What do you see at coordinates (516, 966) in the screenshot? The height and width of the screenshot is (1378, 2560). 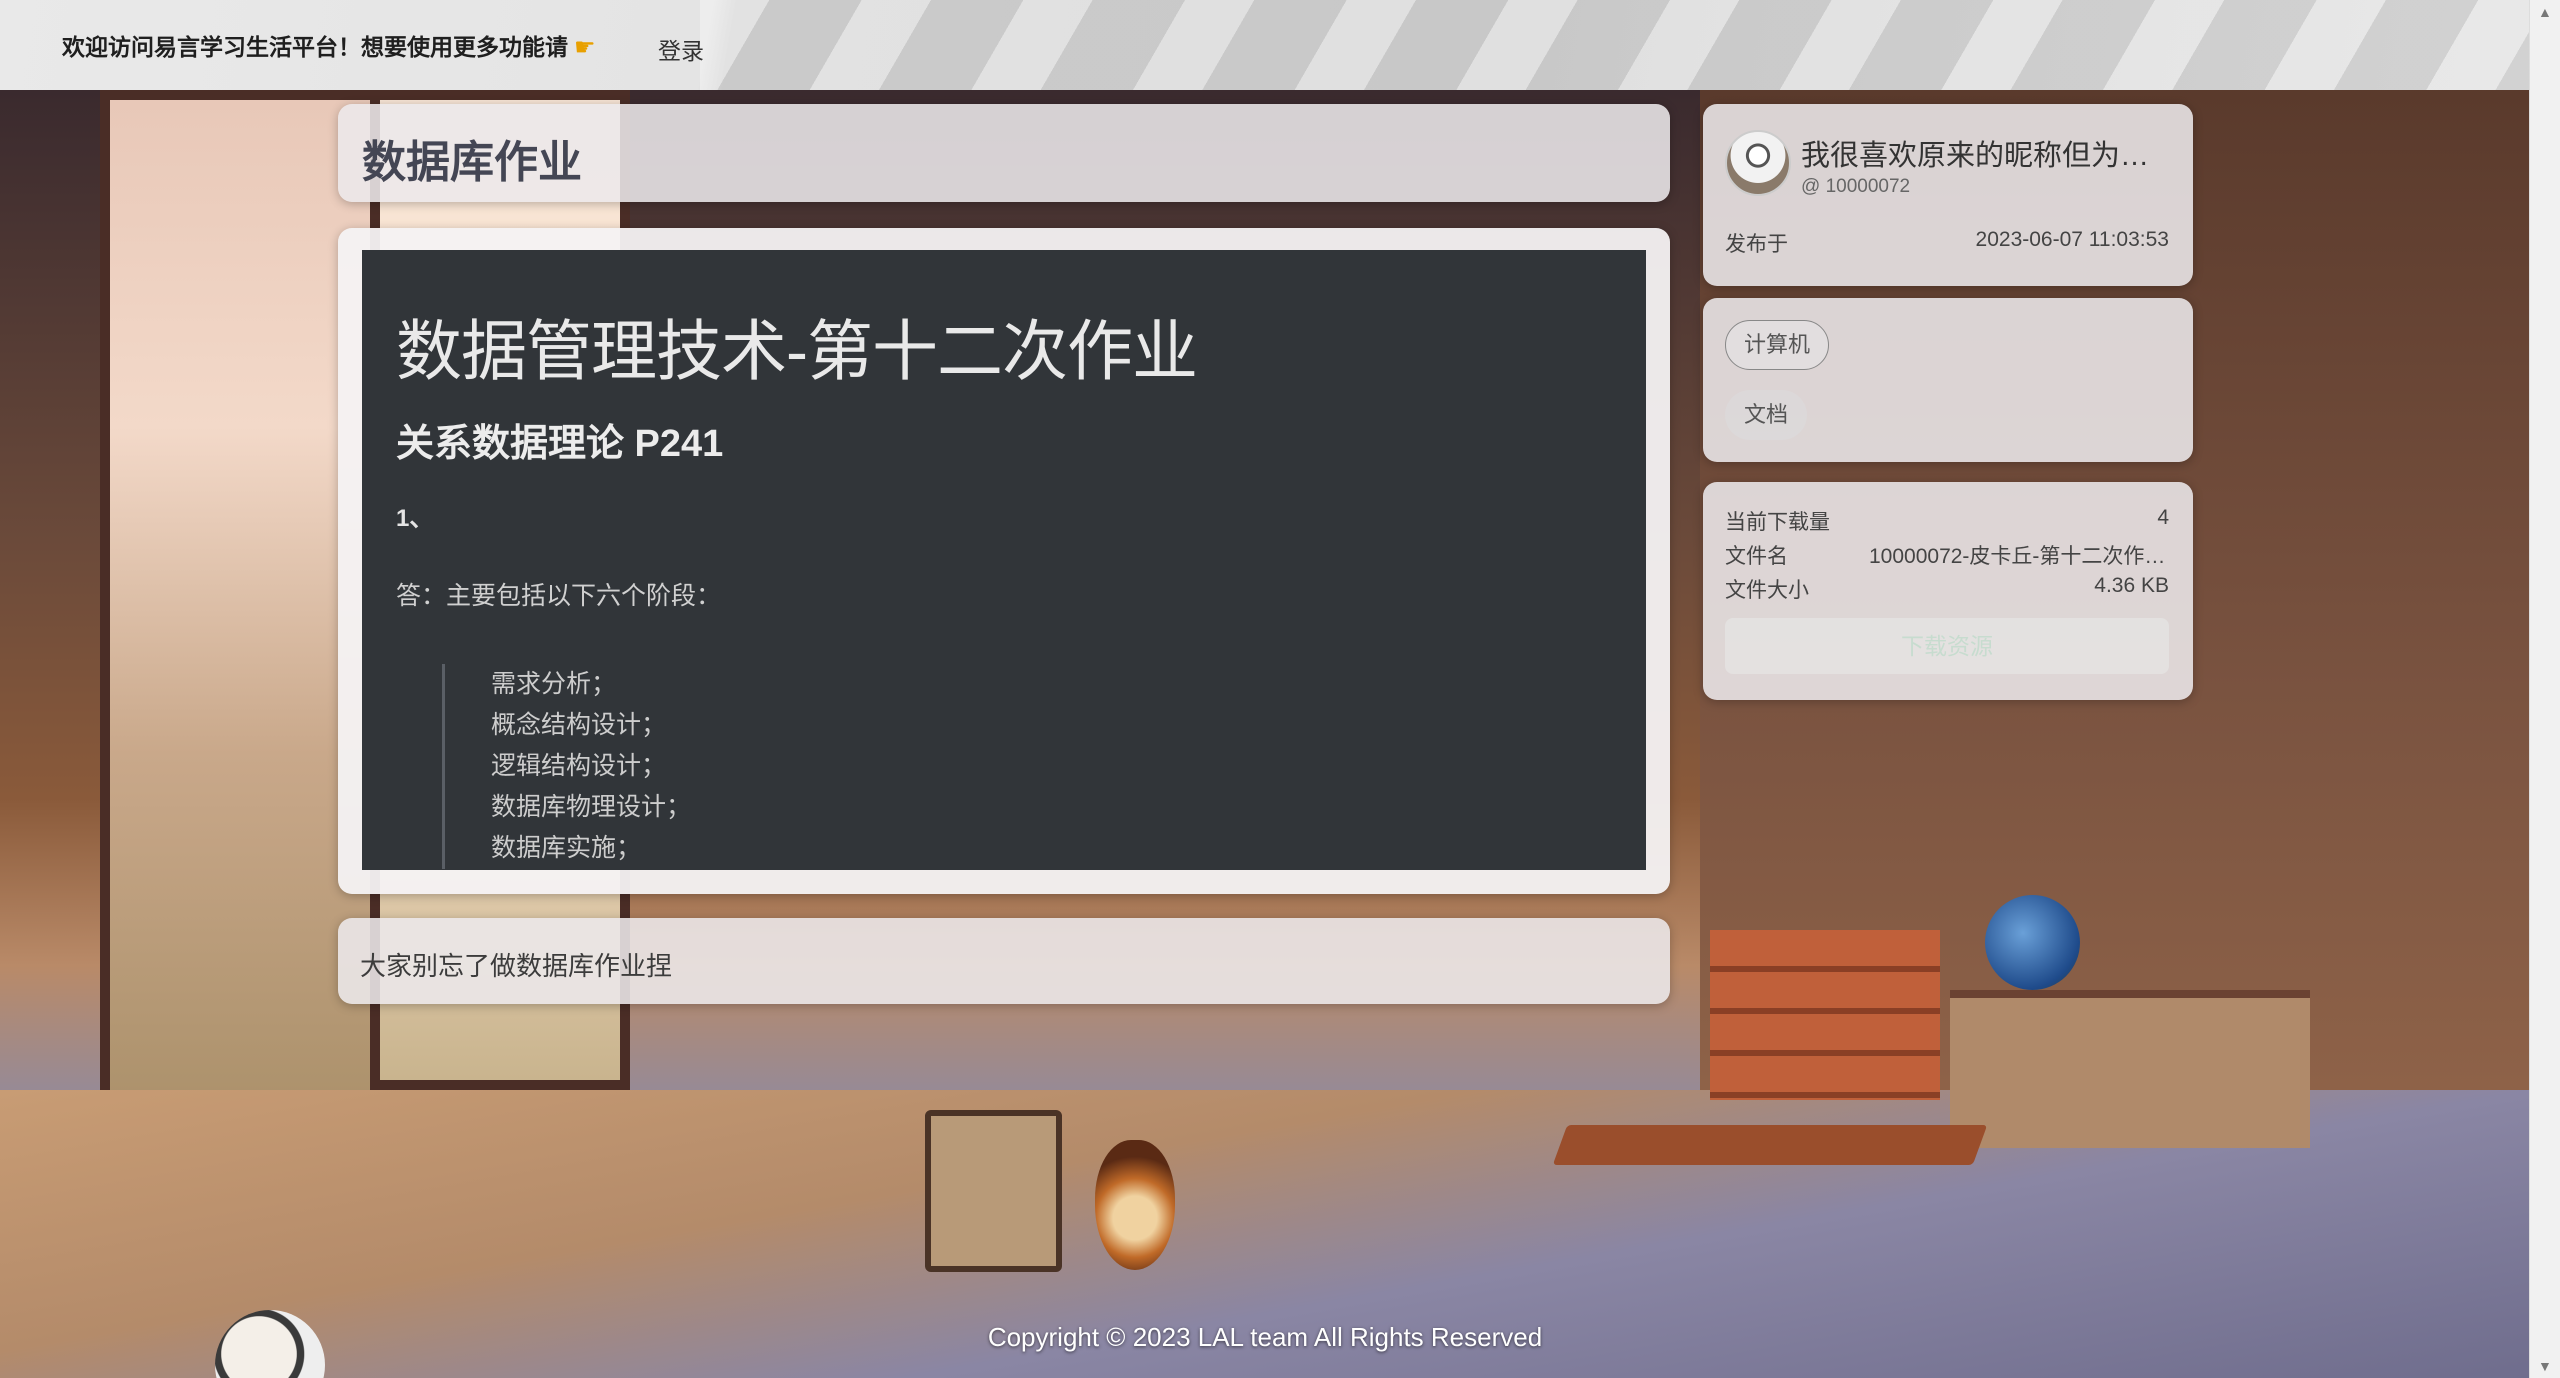 I see `post-description: 大家别忘了做数据库作业捏` at bounding box center [516, 966].